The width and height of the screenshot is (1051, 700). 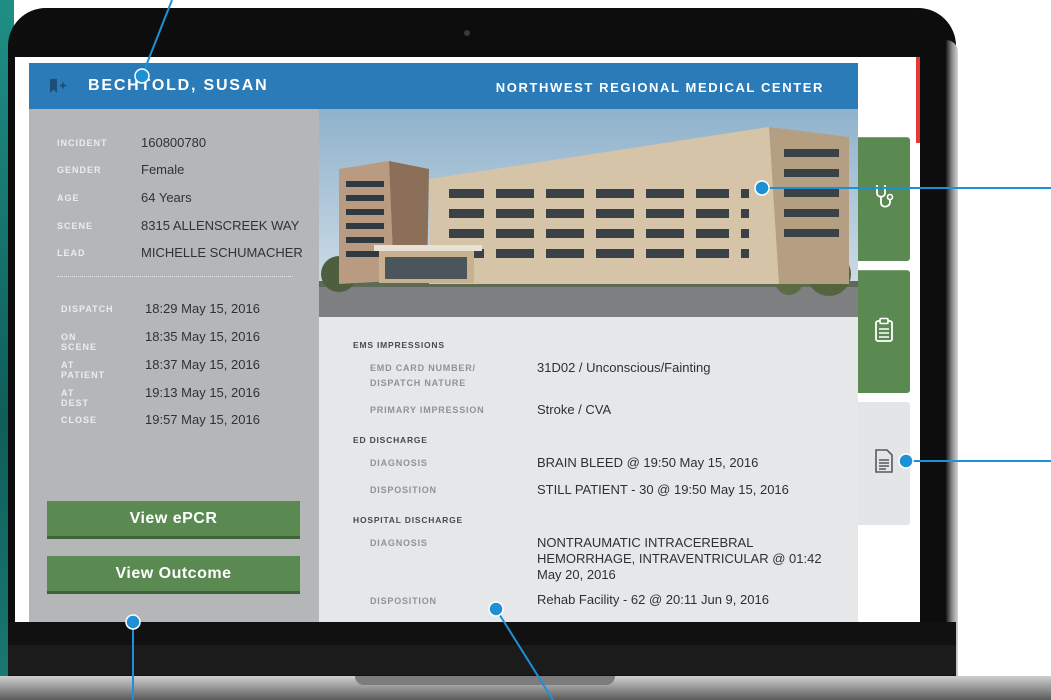 I want to click on red-marker, so click(x=918, y=100).